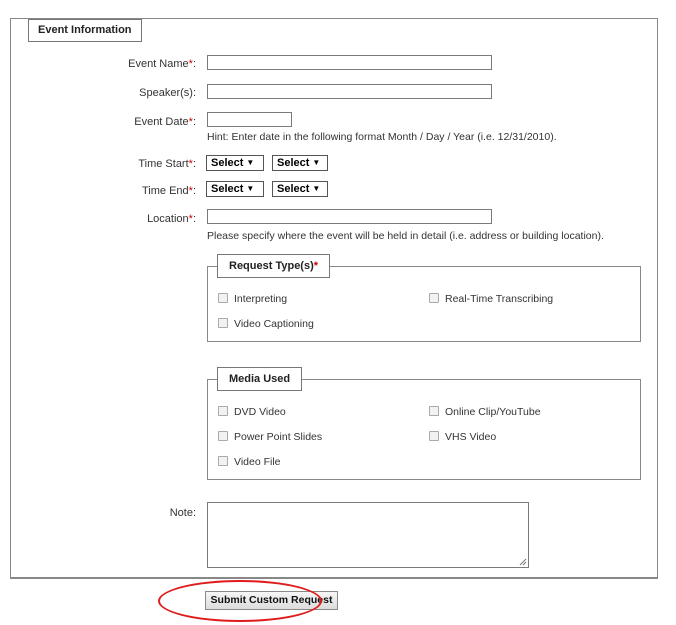 The height and width of the screenshot is (625, 676). Describe the element at coordinates (257, 462) in the screenshot. I see `checkbox-label-video-file: Video File` at that location.